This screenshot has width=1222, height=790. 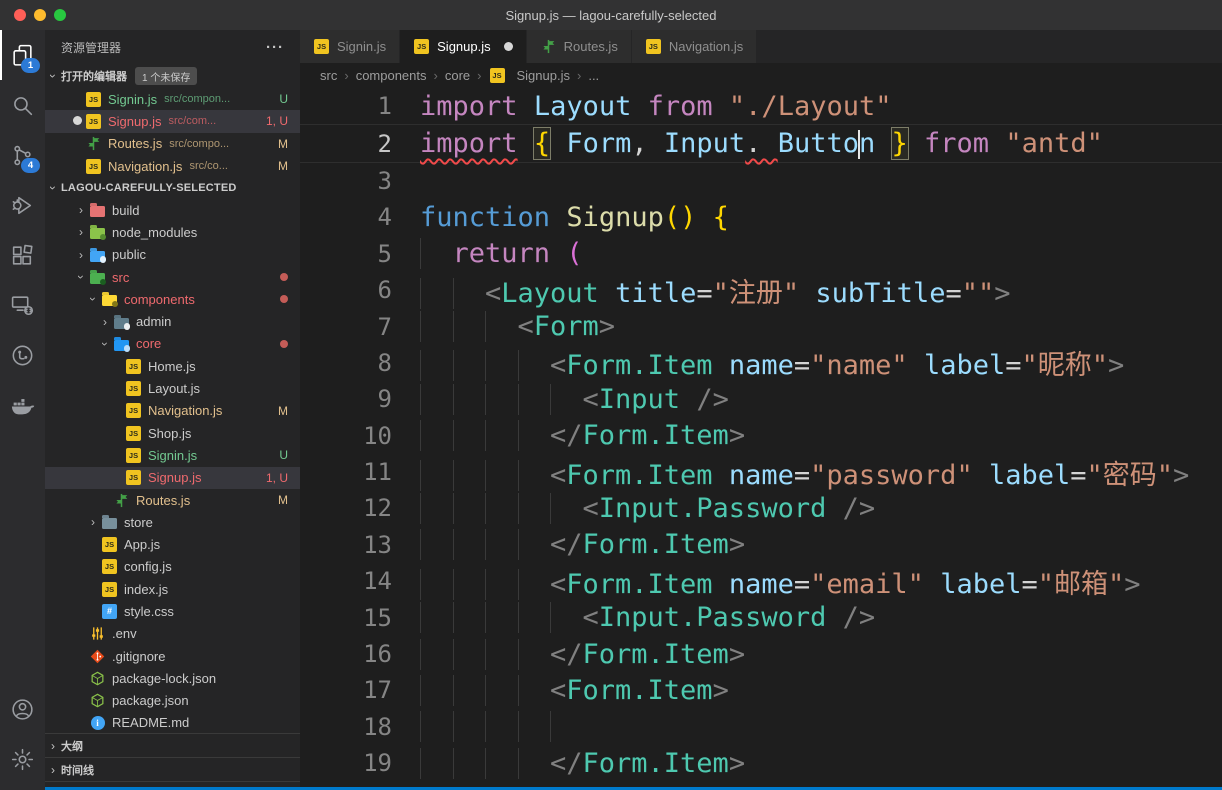 I want to click on tree-item-build: › build, so click(x=172, y=210).